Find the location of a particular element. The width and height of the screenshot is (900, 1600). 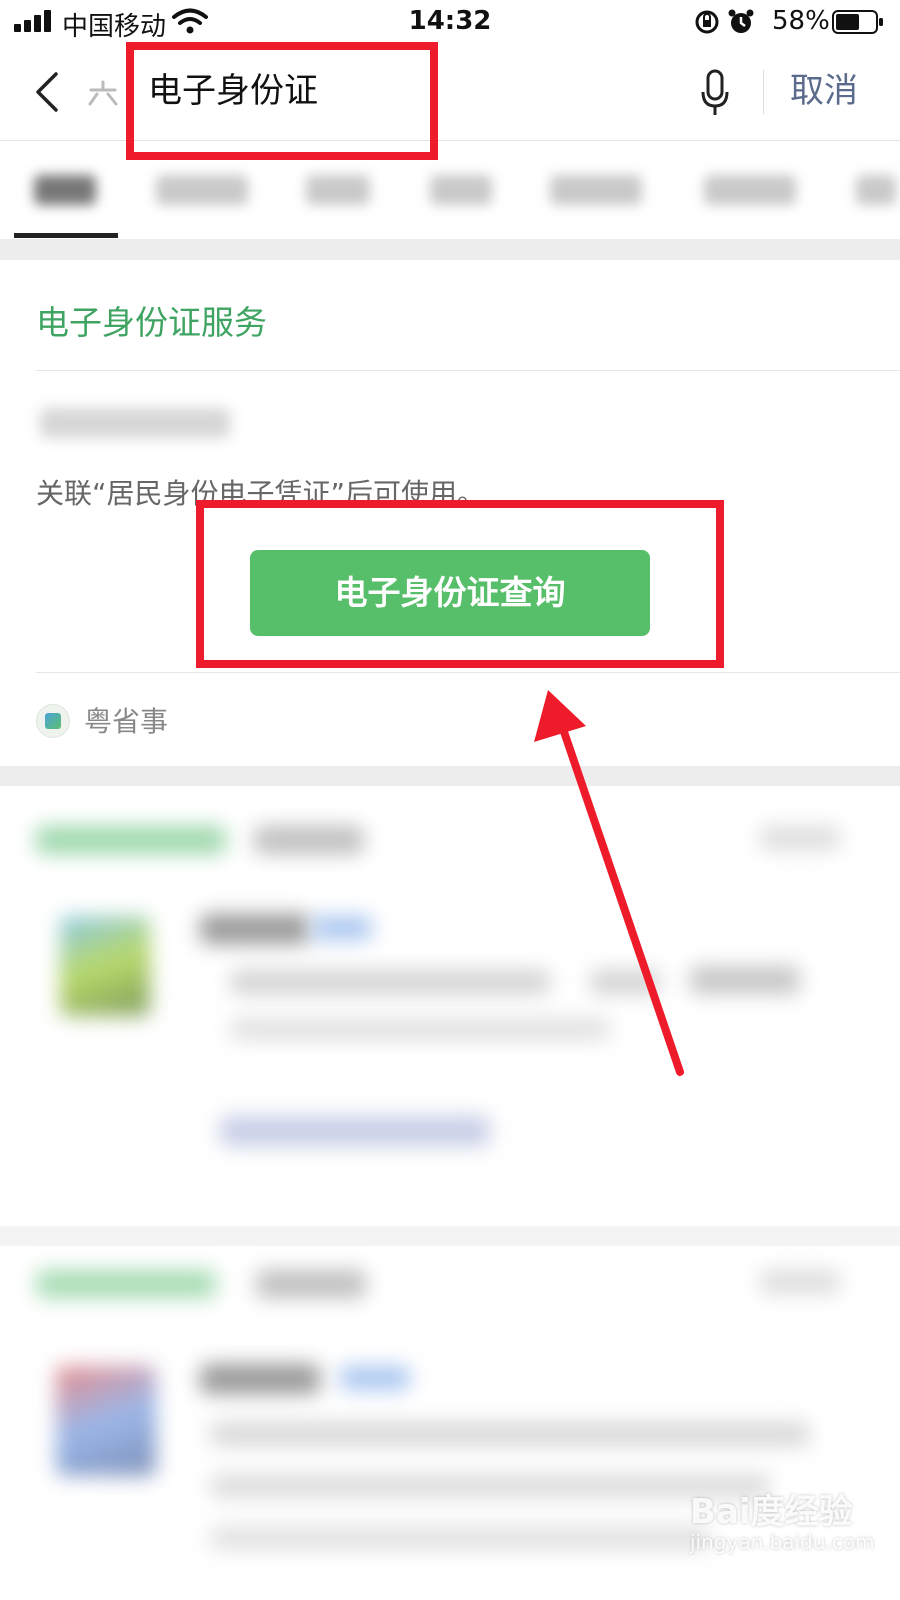

watermark-url: jingyan.baidu.com is located at coordinates (782, 1542).